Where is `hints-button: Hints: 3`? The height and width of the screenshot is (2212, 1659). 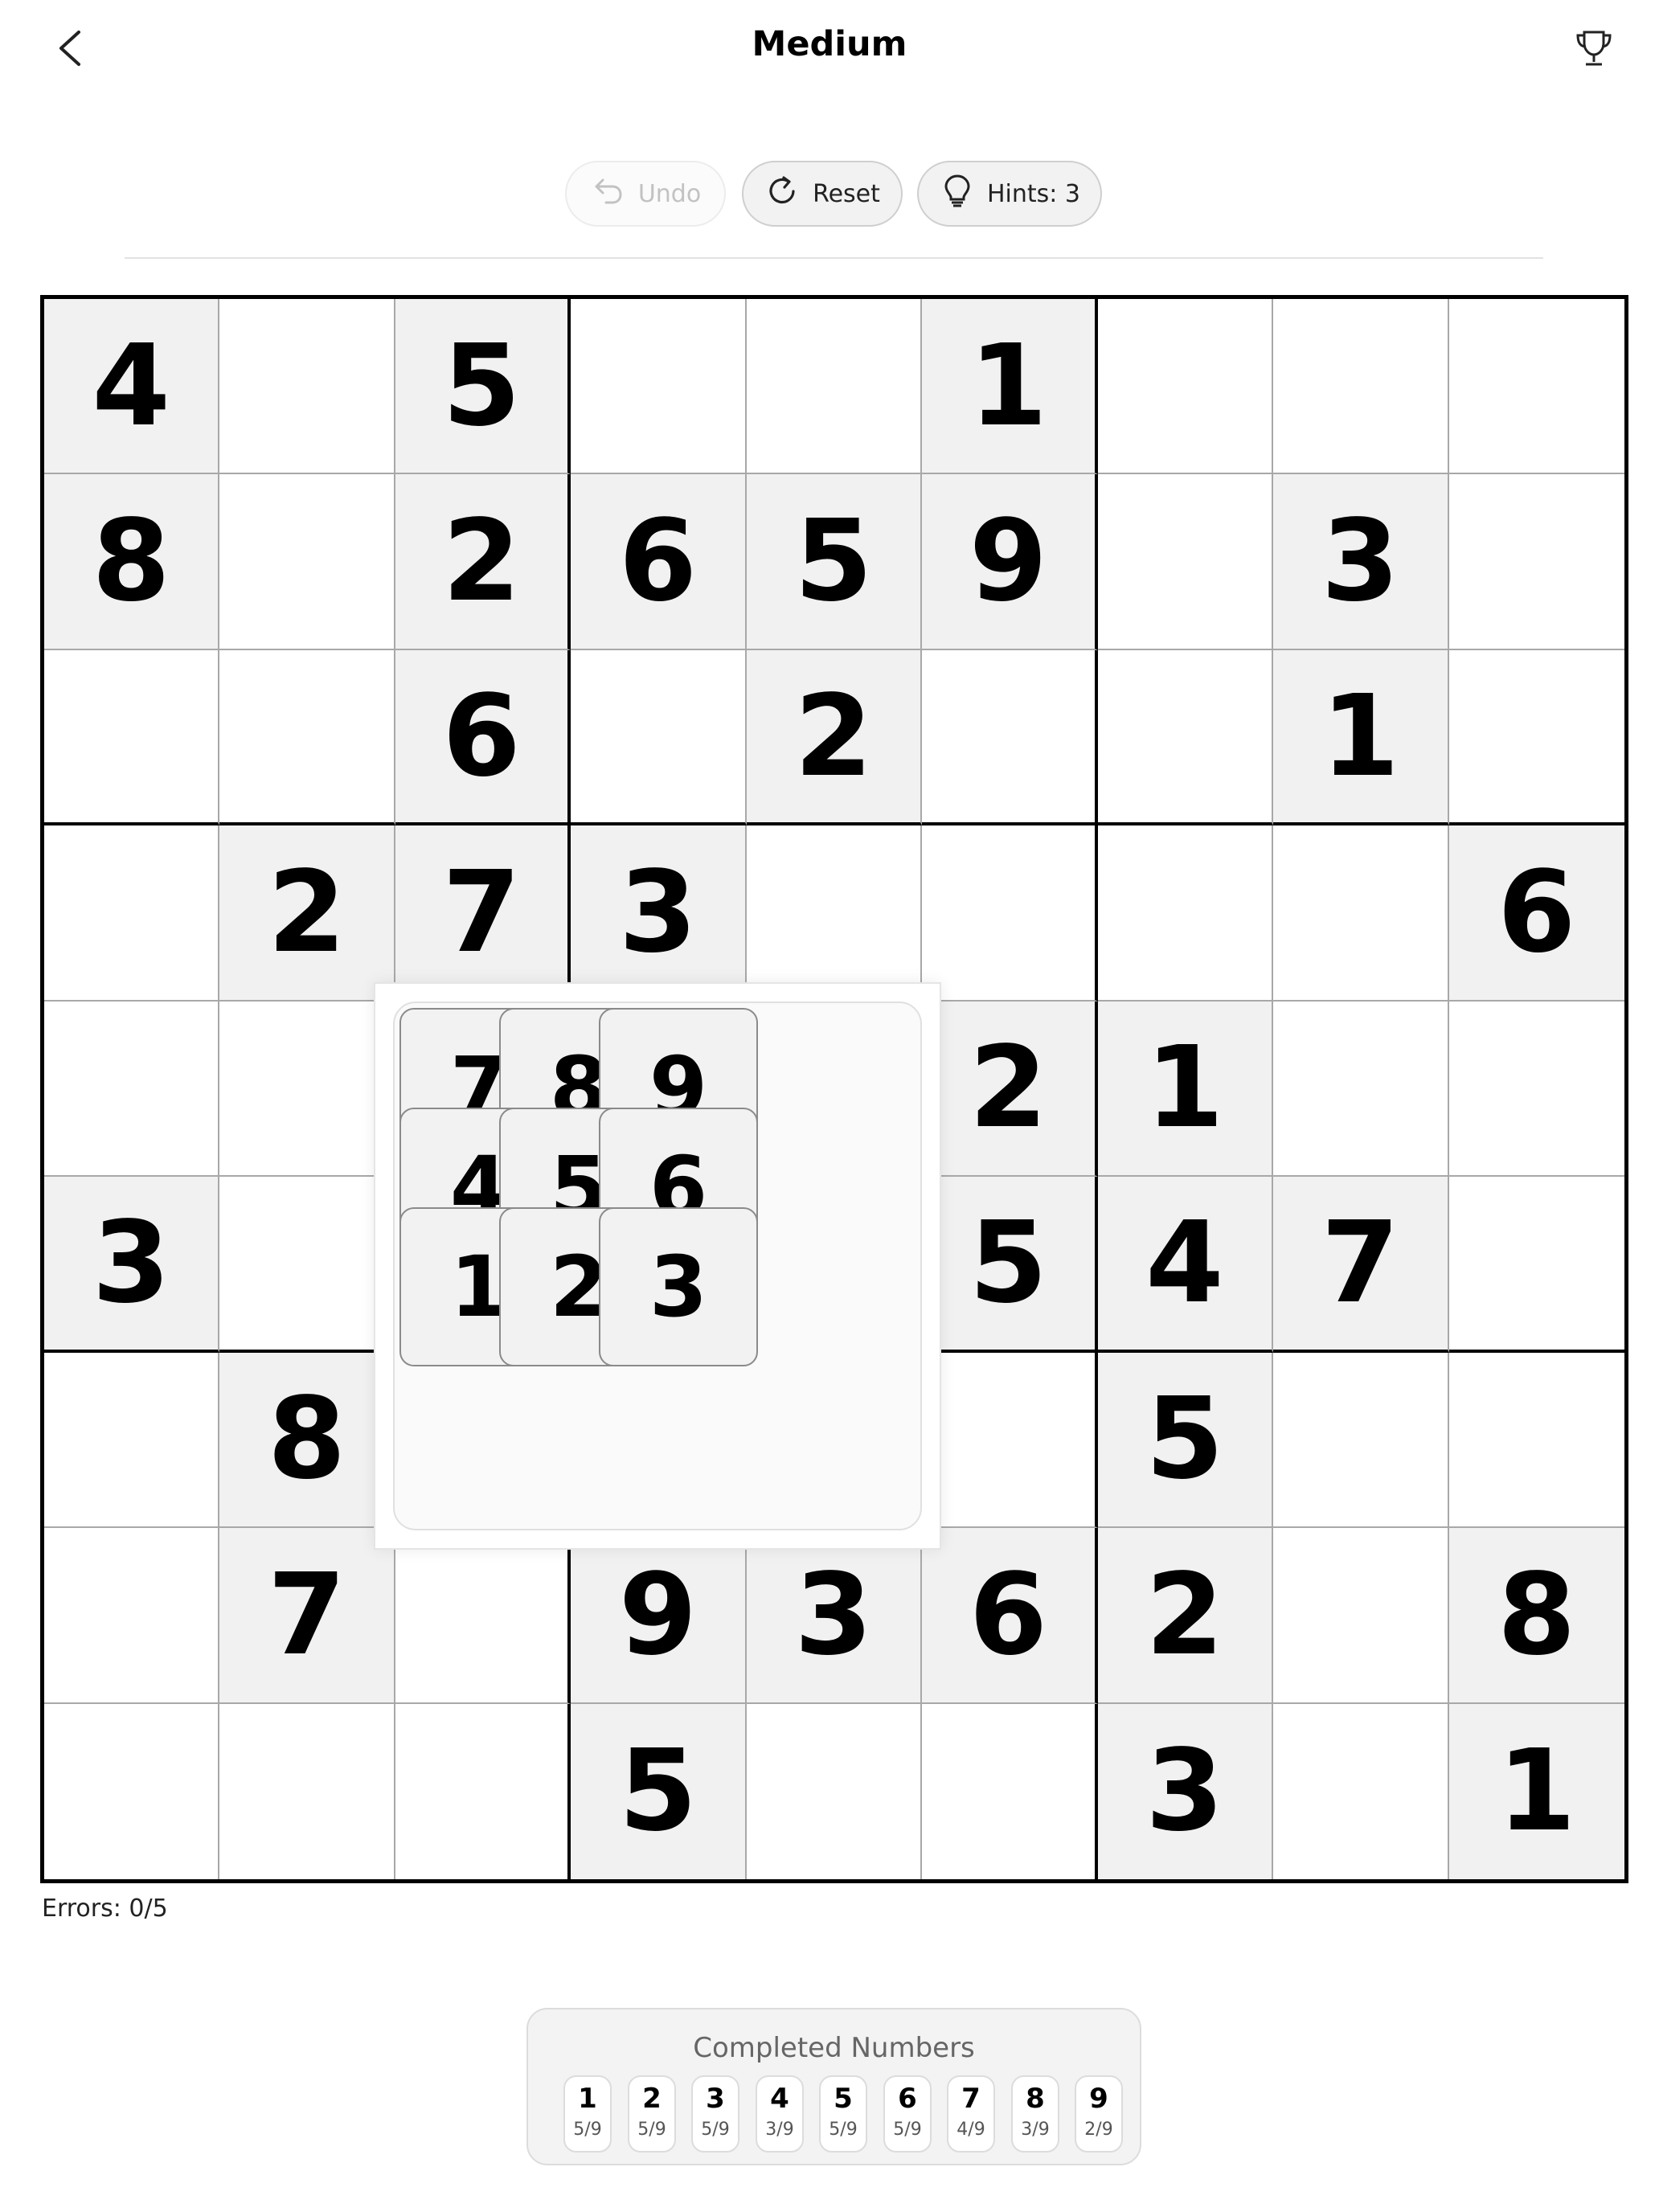 hints-button: Hints: 3 is located at coordinates (1010, 194).